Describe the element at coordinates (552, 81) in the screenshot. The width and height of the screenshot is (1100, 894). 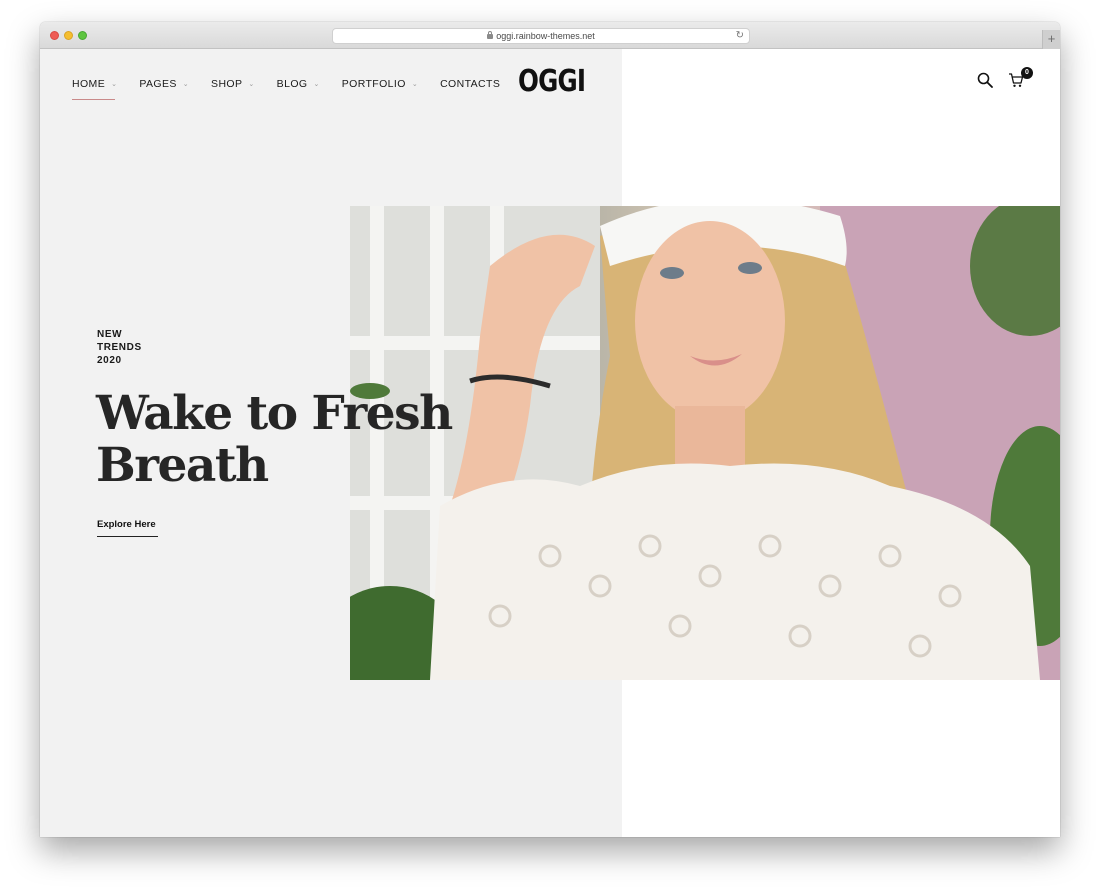
I see `site-logo: OGGI` at that location.